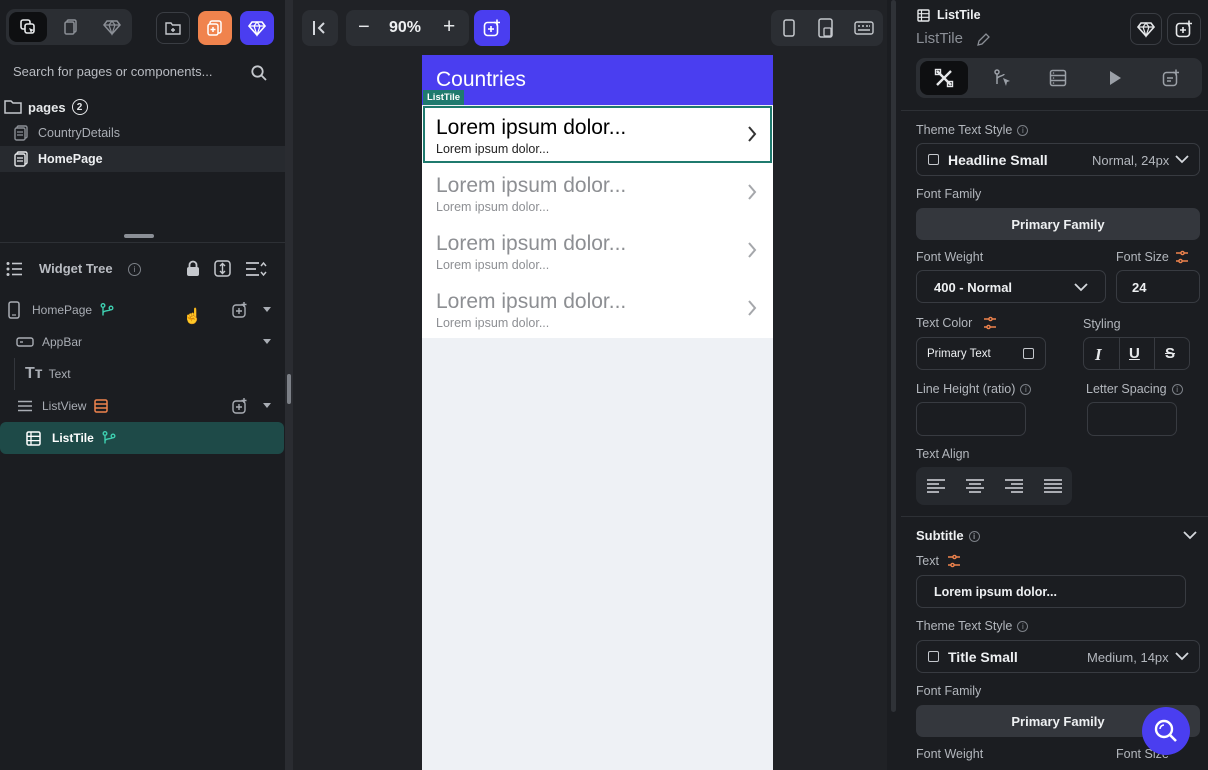 This screenshot has width=1208, height=770. What do you see at coordinates (1102, 324) in the screenshot?
I see `styling-label: Styling` at bounding box center [1102, 324].